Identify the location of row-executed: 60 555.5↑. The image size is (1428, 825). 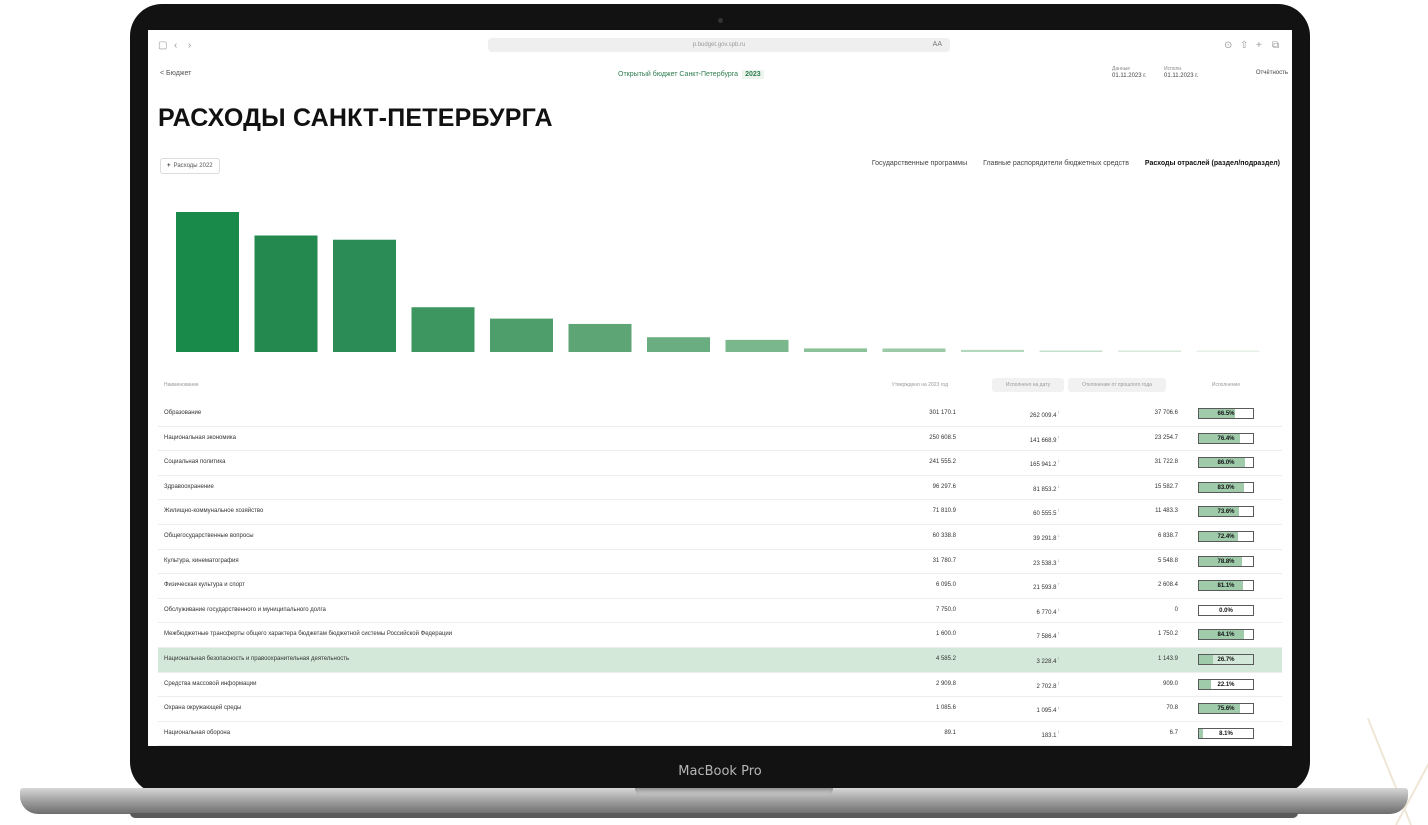
(1047, 513).